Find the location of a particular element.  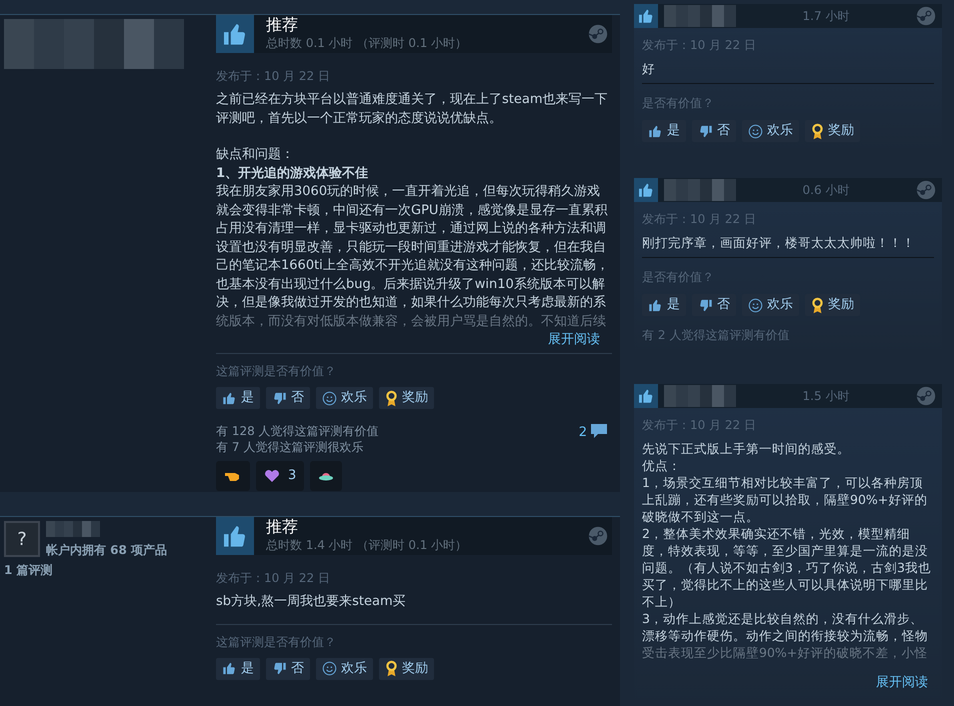

review-text-line: 不上） is located at coordinates (662, 601).